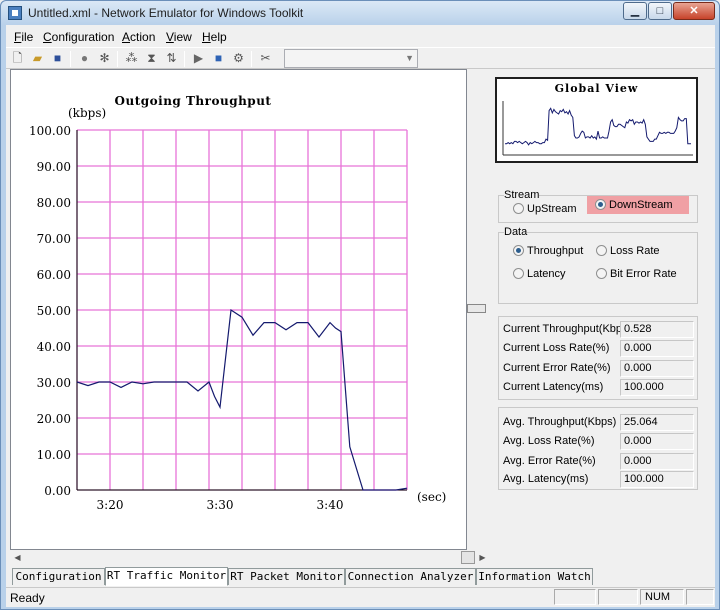 This screenshot has width=720, height=610. Describe the element at coordinates (560, 422) in the screenshot. I see `avg-throughput-label: Avg. Throughput(Kbps)` at that location.